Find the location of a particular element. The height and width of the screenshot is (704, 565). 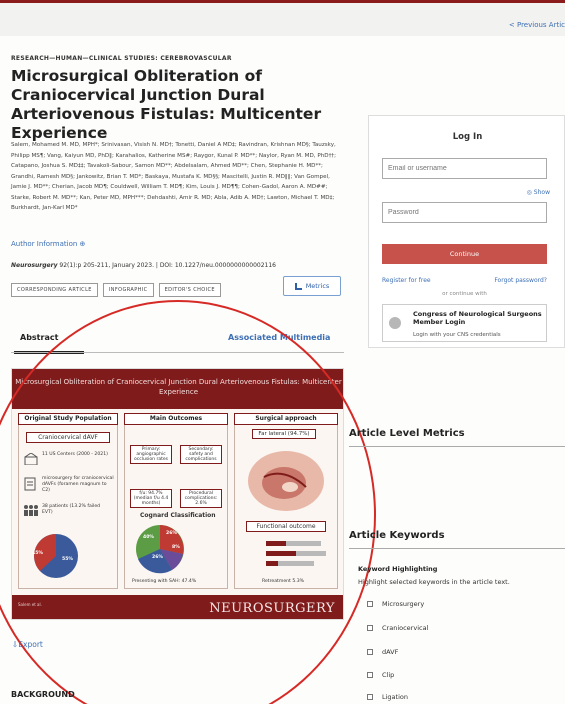

top-bar: < Previous Artic is located at coordinates (282, 18).